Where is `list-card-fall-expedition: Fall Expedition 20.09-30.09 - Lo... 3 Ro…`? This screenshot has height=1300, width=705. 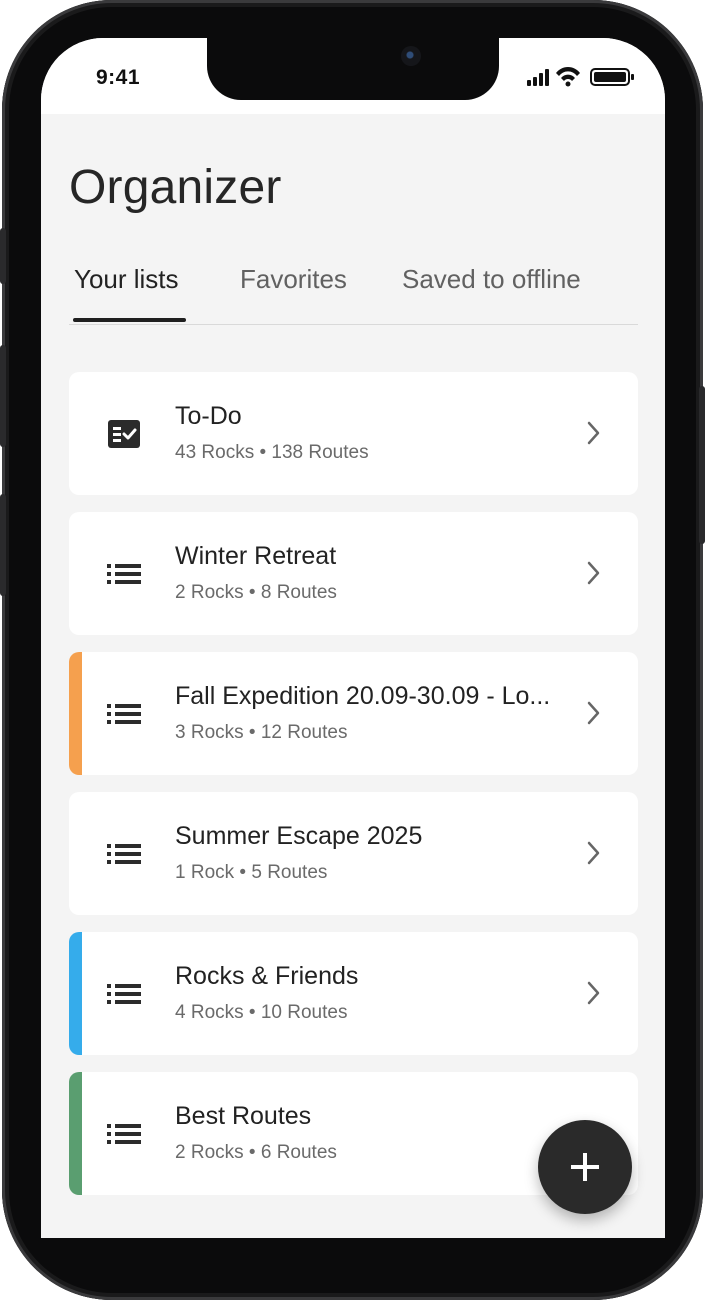
list-card-fall-expedition: Fall Expedition 20.09-30.09 - Lo... 3 Ro… is located at coordinates (353, 713).